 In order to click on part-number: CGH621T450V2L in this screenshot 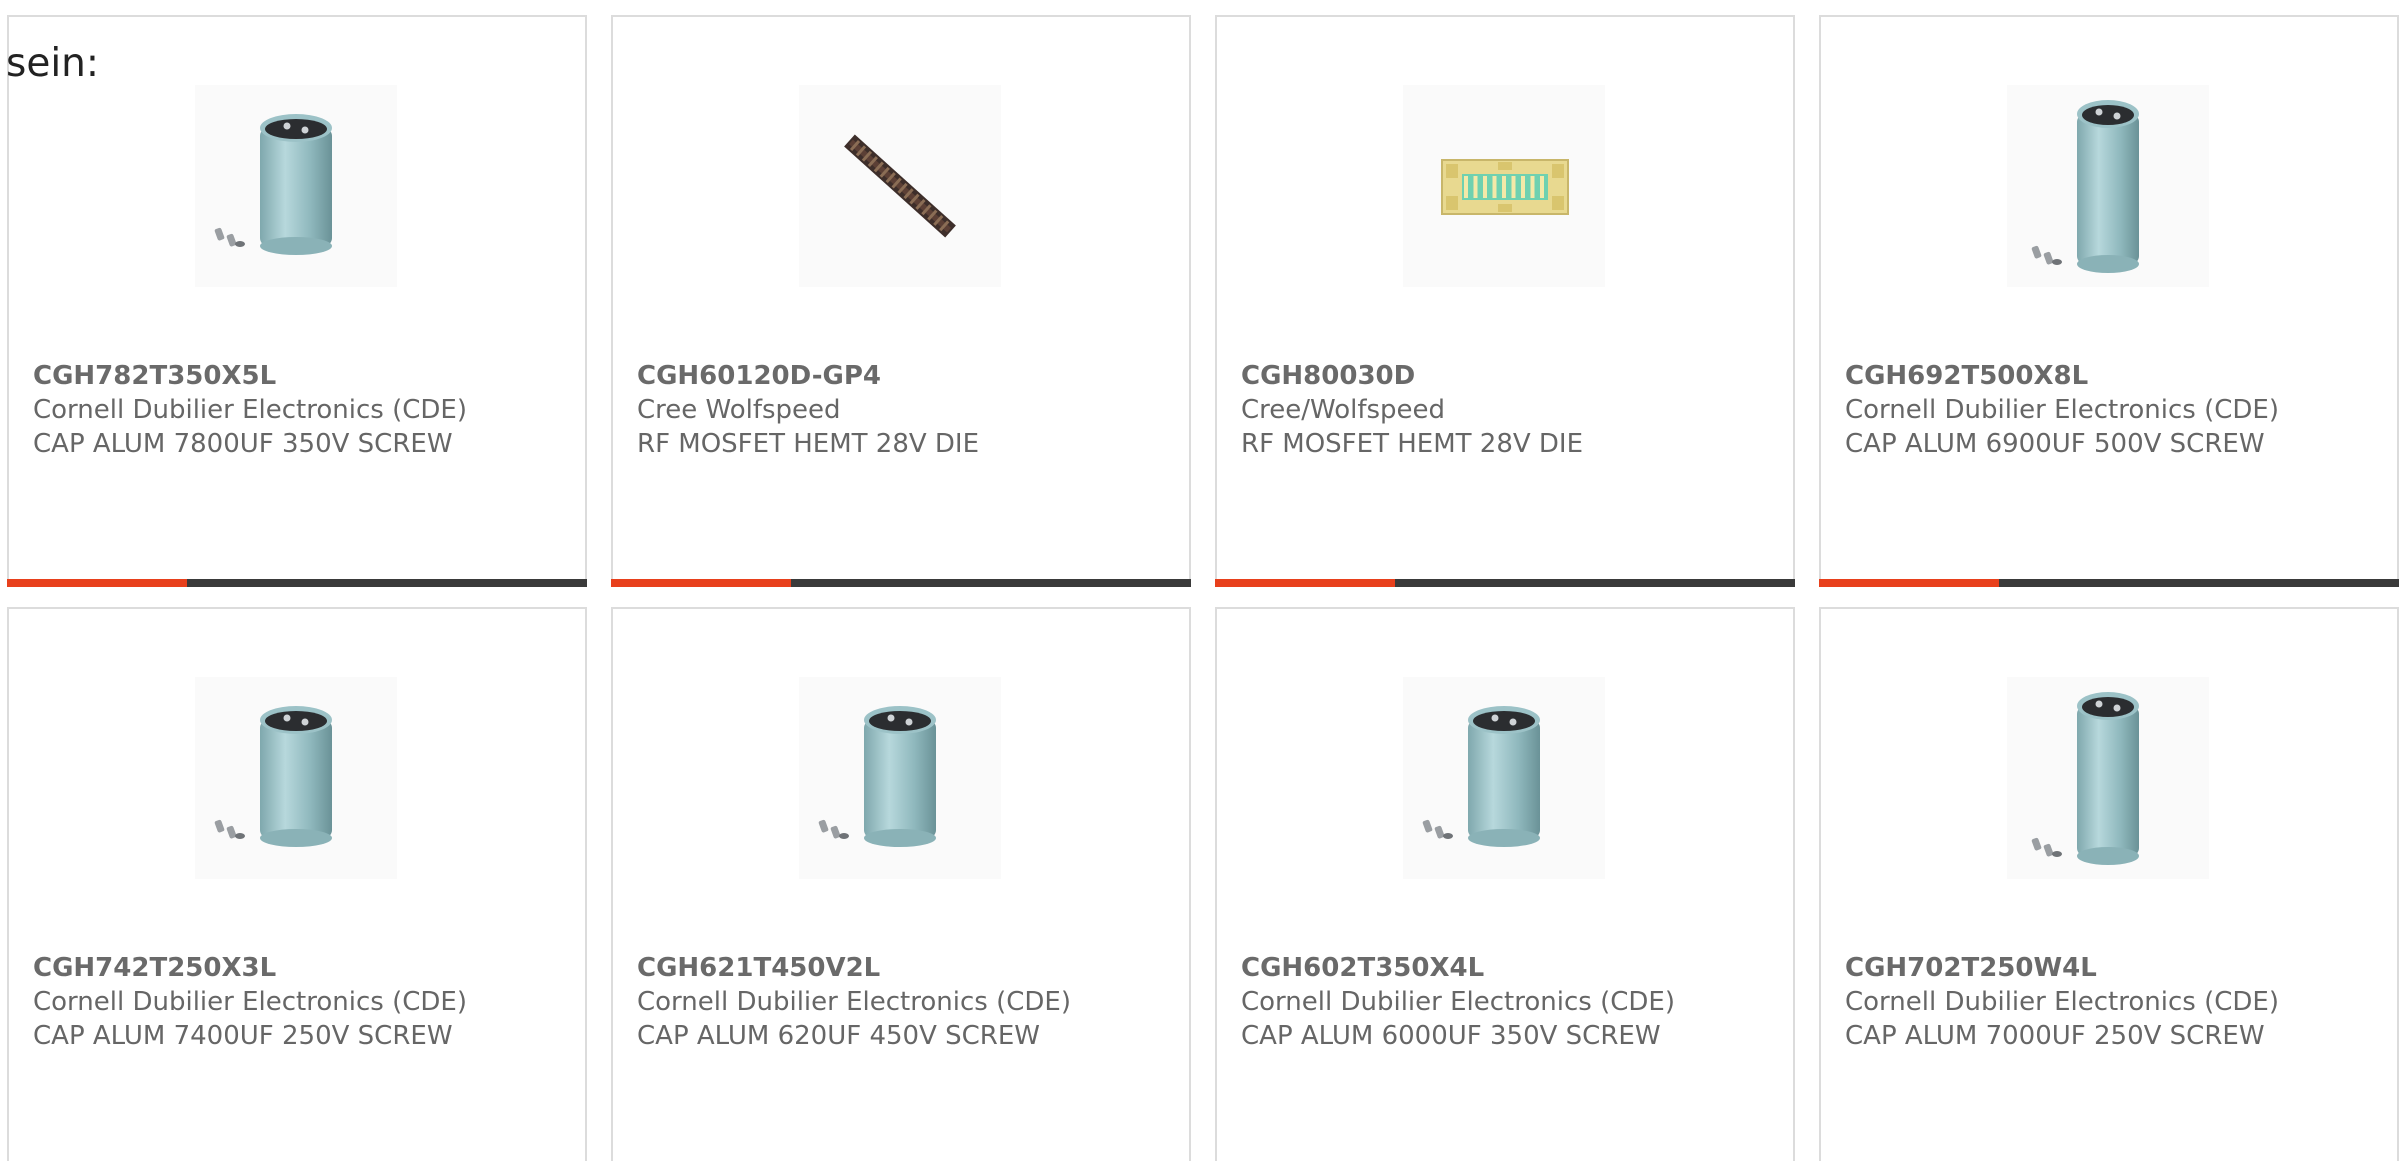, I will do `click(905, 968)`.